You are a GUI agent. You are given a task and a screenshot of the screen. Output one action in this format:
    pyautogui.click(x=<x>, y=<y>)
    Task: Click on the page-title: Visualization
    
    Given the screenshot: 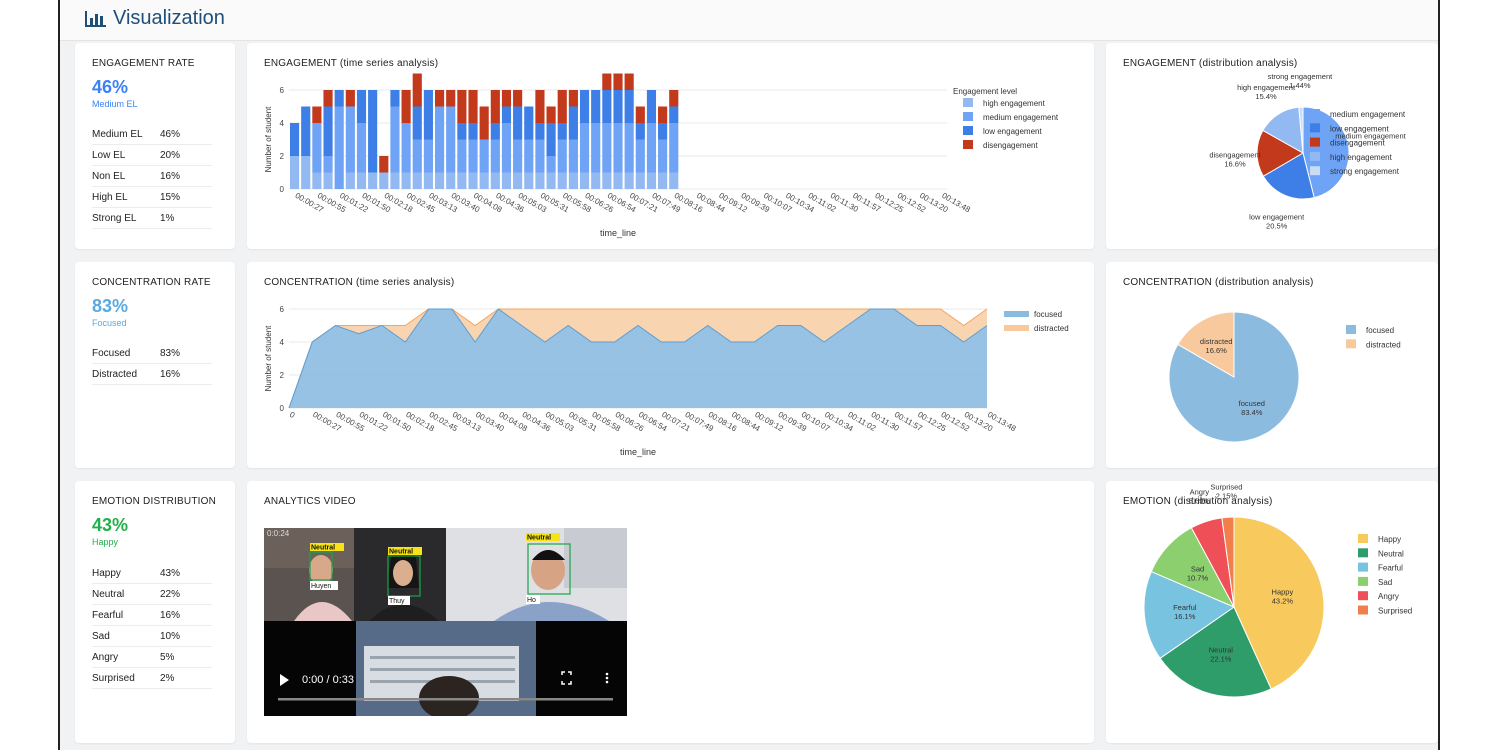 What is the action you would take?
    pyautogui.click(x=154, y=18)
    